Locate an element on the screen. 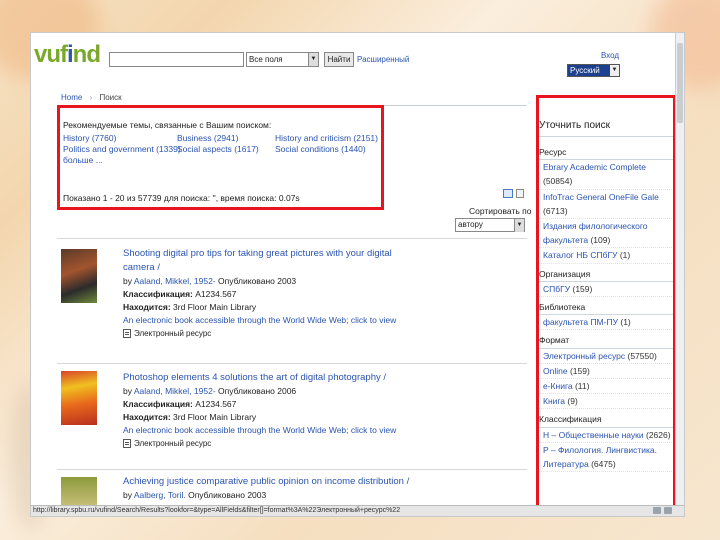  breadcrumb-home: Home is located at coordinates (71, 97).